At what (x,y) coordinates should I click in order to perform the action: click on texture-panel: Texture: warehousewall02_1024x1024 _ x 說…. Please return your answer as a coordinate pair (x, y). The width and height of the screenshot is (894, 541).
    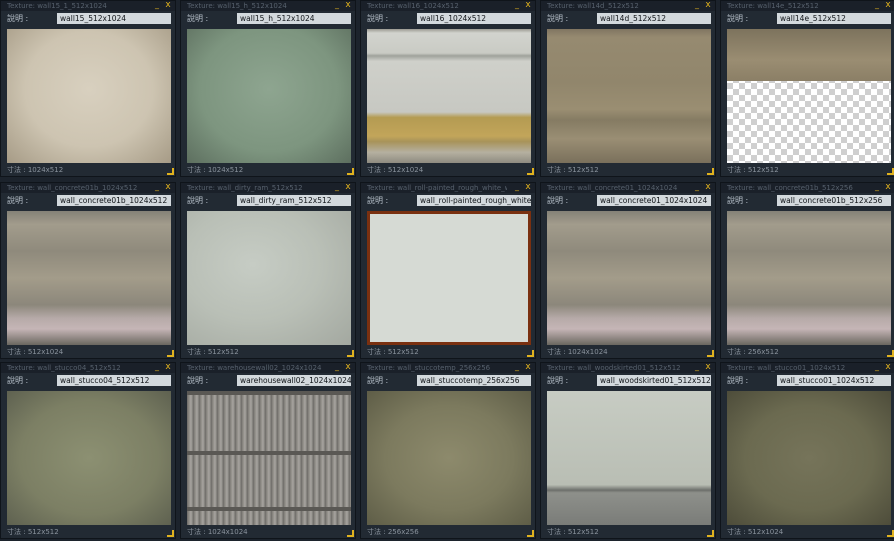
    Looking at the image, I should click on (268, 450).